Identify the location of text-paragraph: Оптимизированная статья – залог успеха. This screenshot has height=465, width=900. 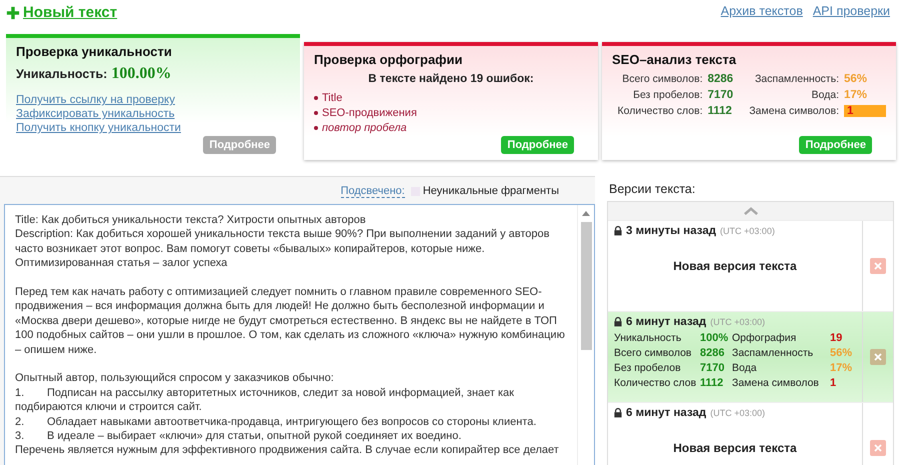
(121, 263).